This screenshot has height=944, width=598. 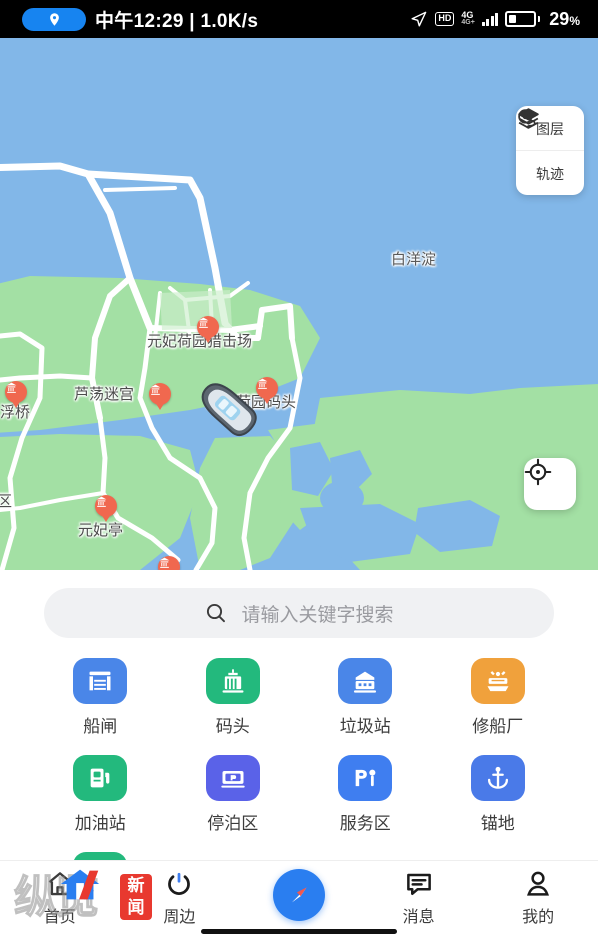 I want to click on category-item-lajizhan: 垃圾站, so click(x=365, y=697).